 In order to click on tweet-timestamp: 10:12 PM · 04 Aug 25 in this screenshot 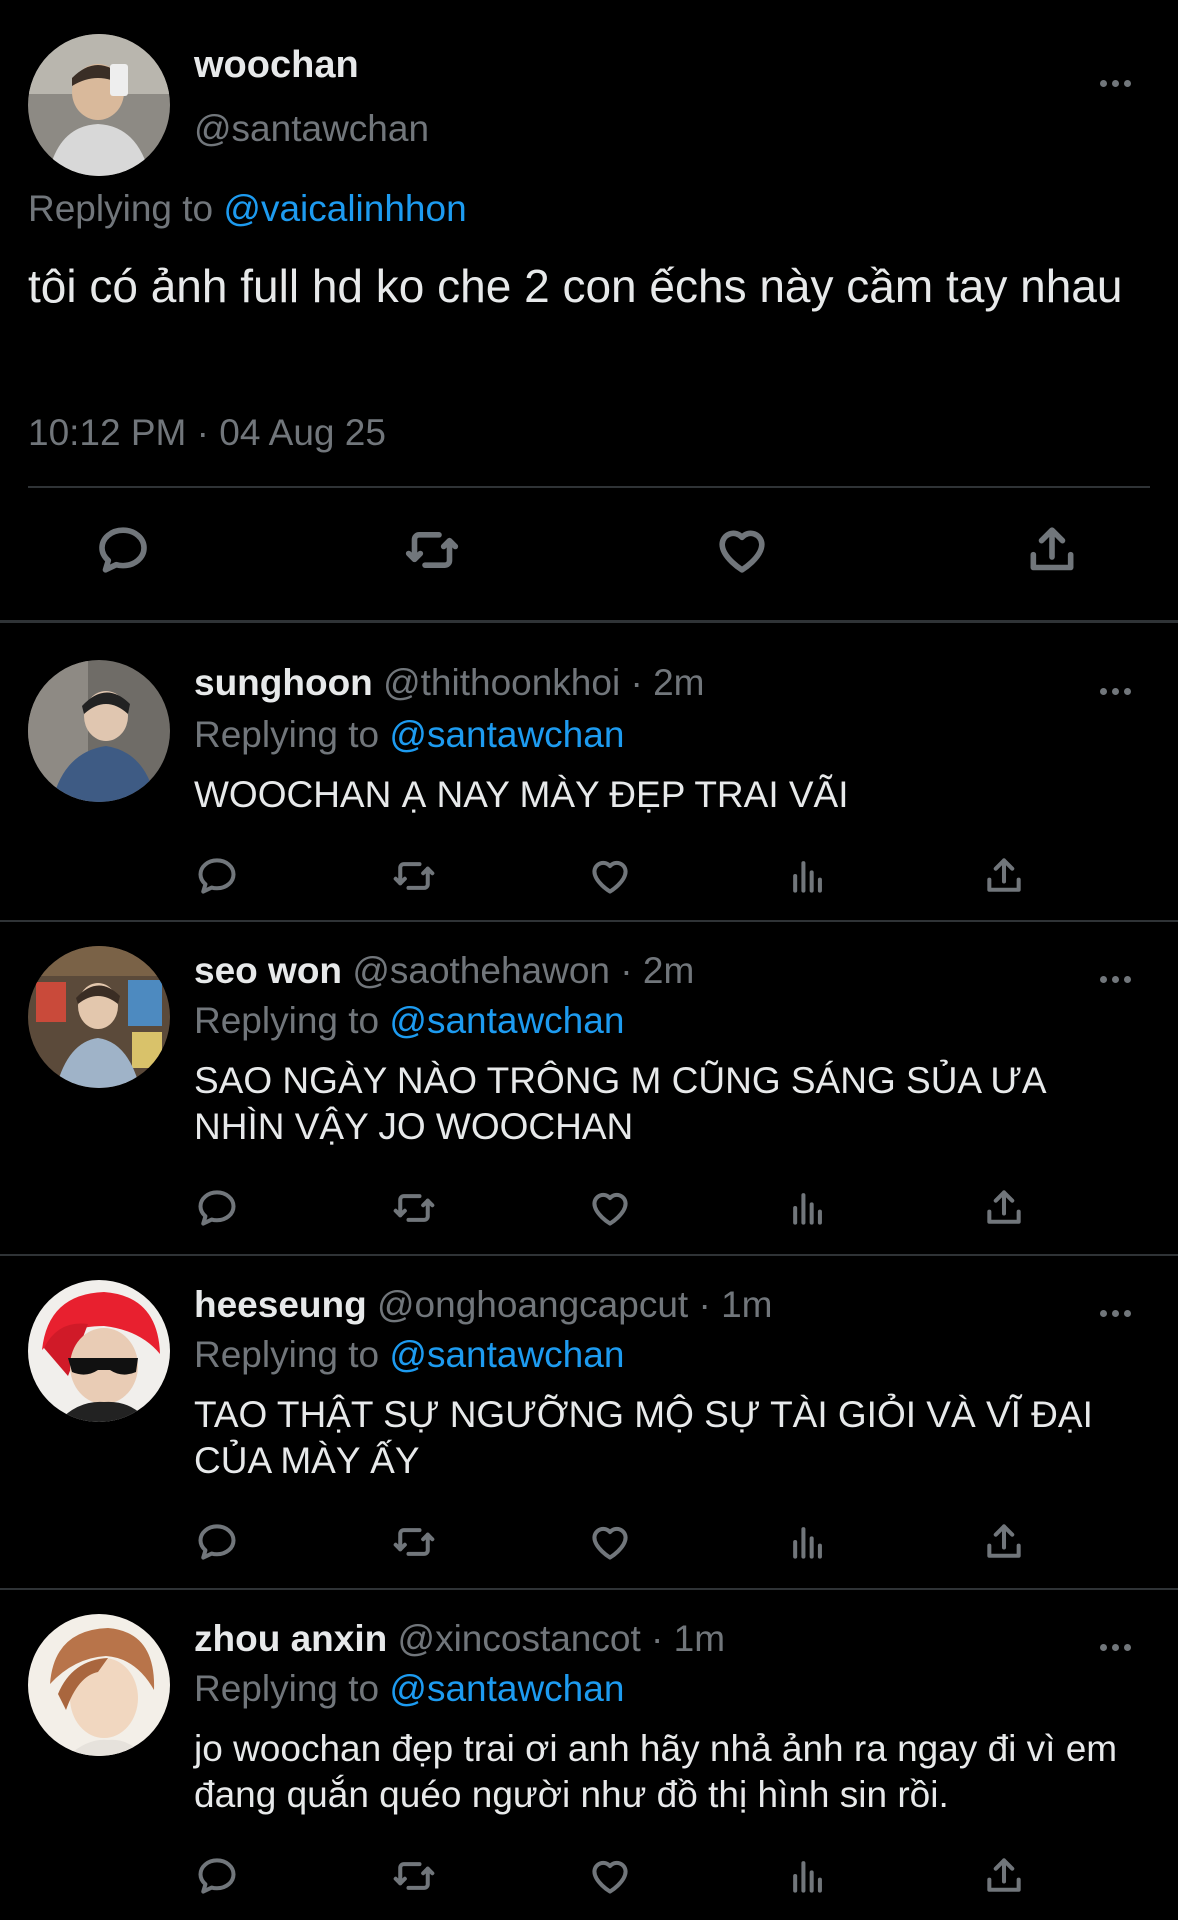, I will do `click(207, 432)`.